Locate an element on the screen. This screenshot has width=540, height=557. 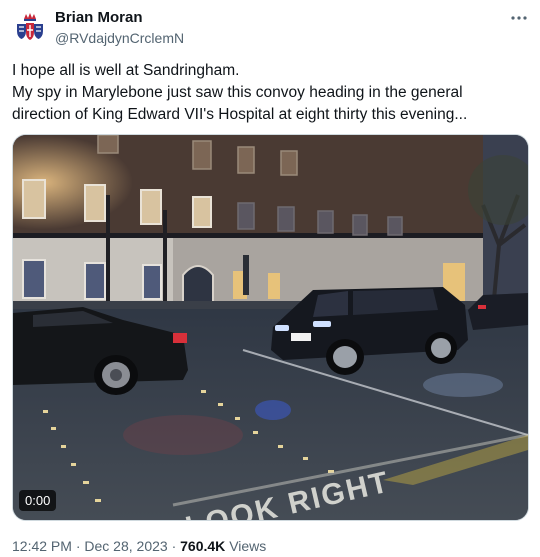
tweet-meta: 12:42 PM · Dec 28, 2023 · 760.4K Views is located at coordinates (139, 546).